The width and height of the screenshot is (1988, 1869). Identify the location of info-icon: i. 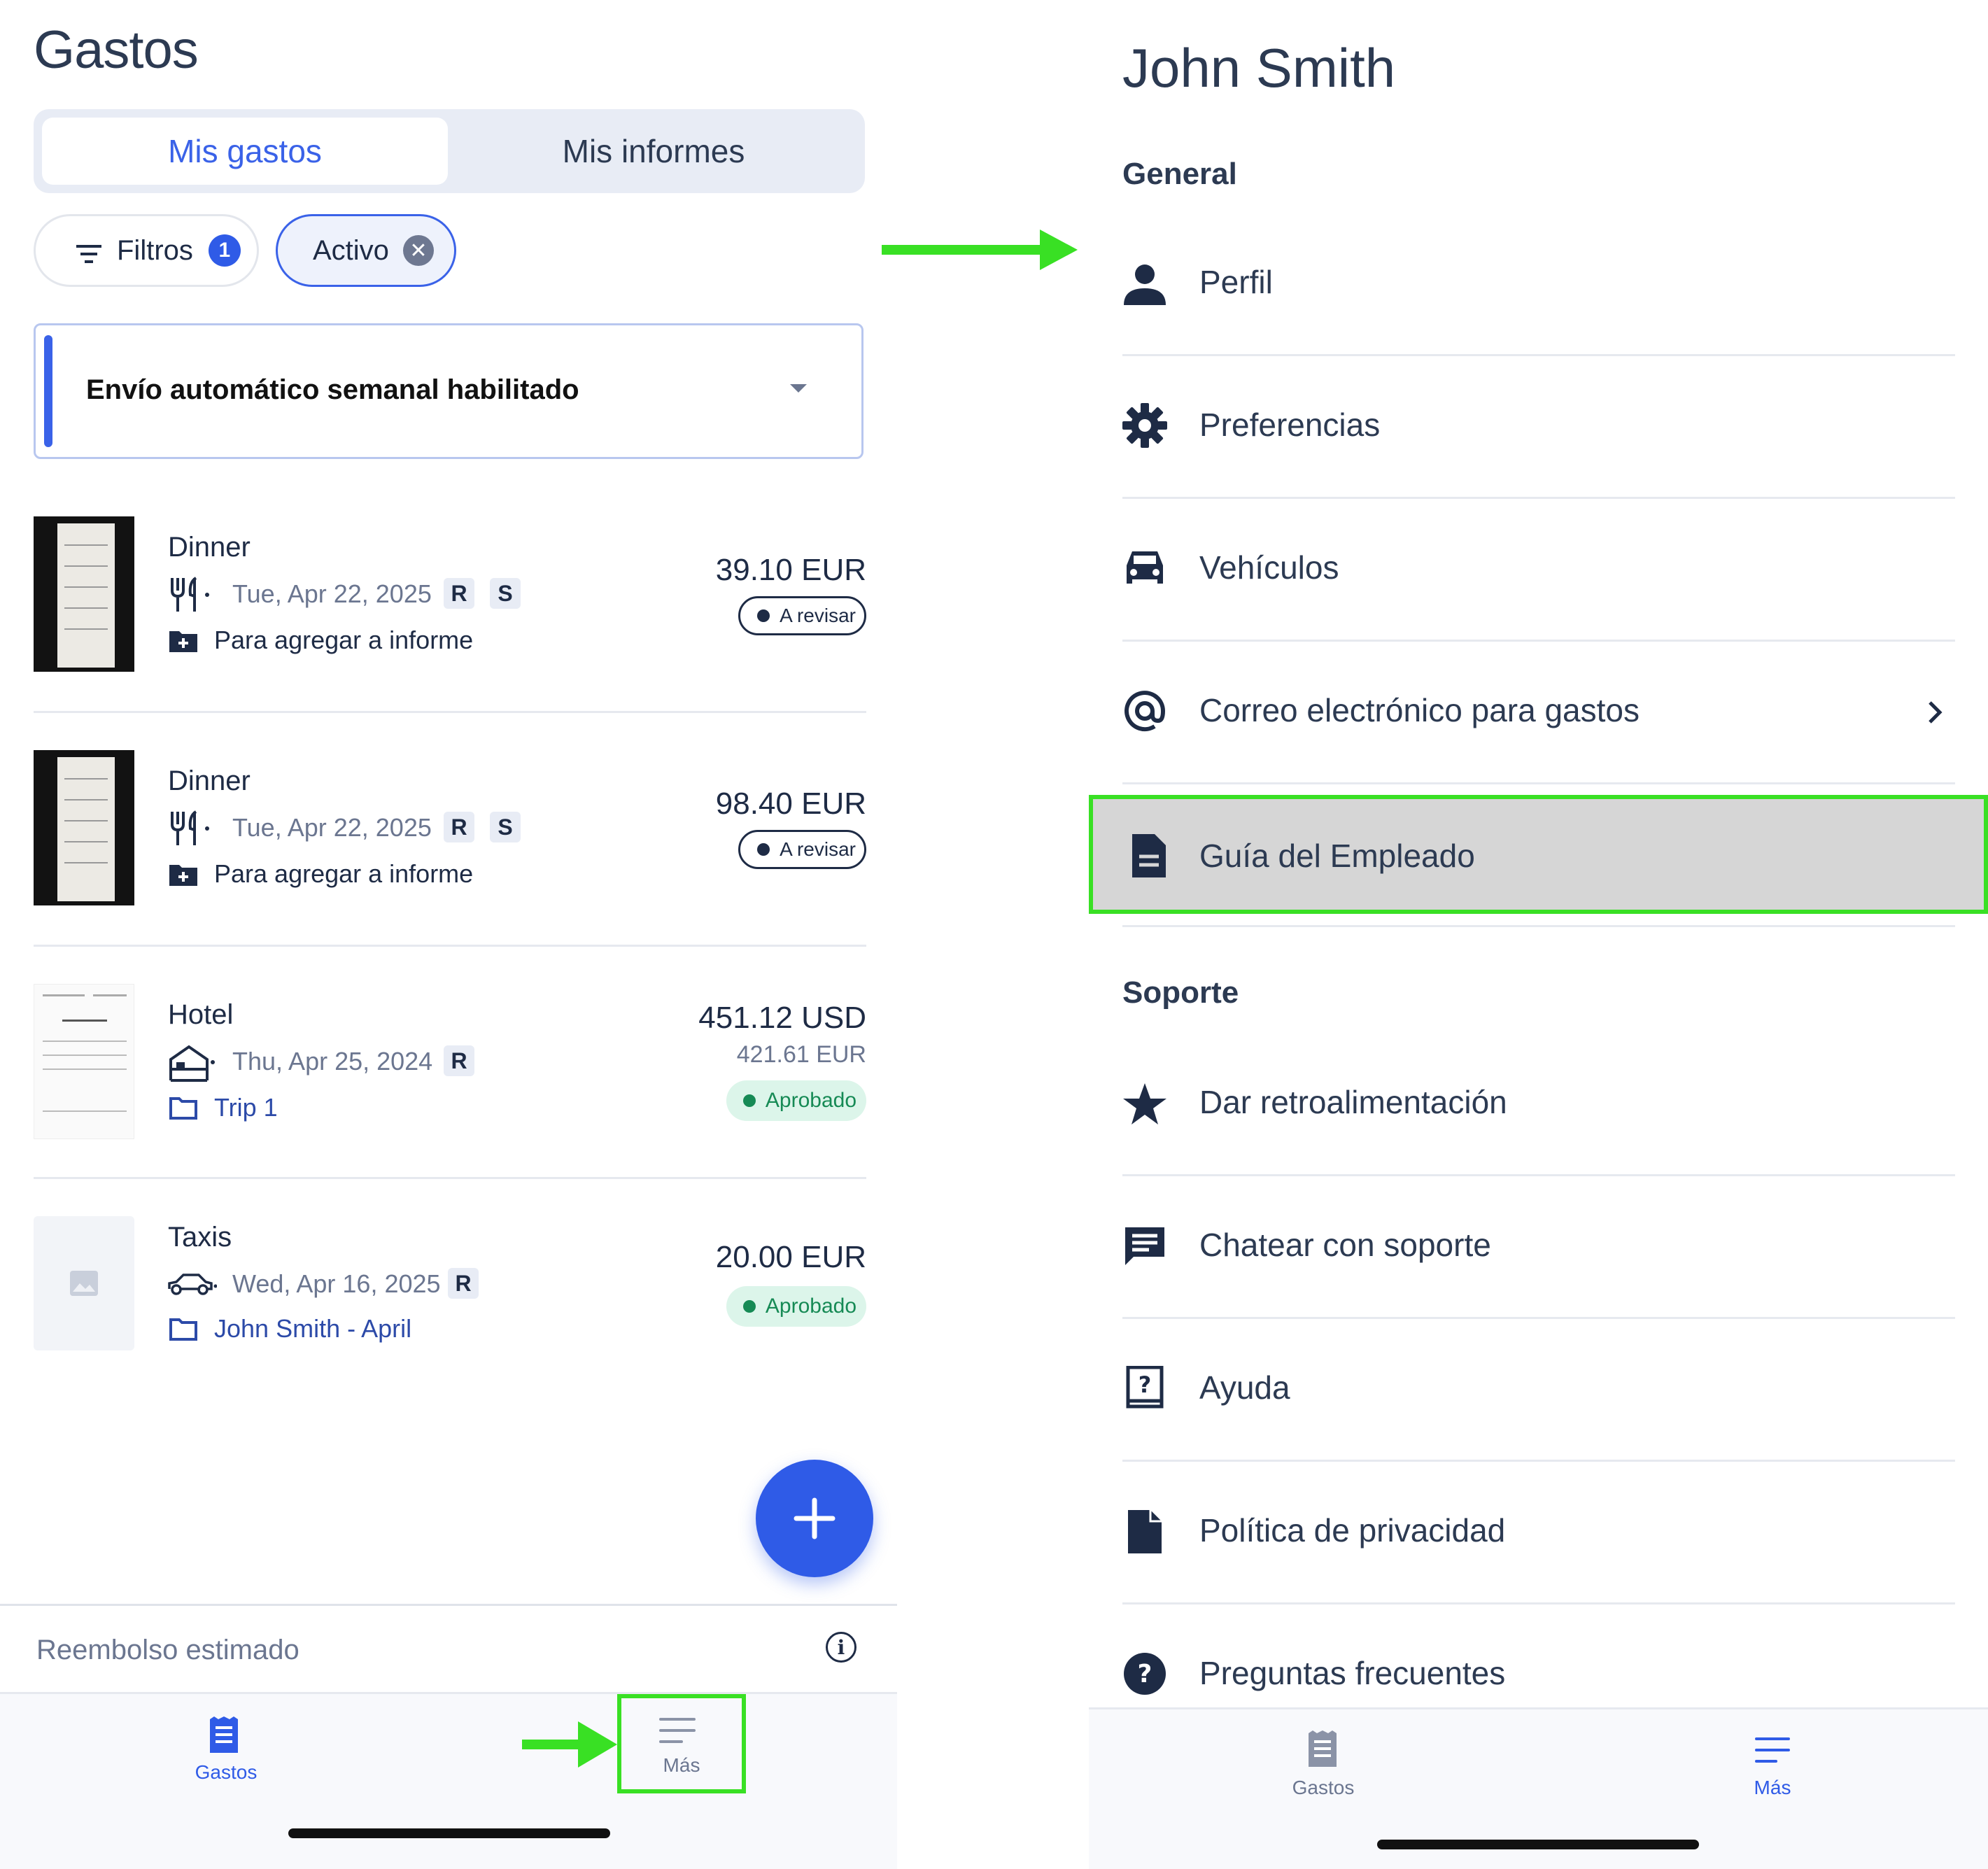
(841, 1648).